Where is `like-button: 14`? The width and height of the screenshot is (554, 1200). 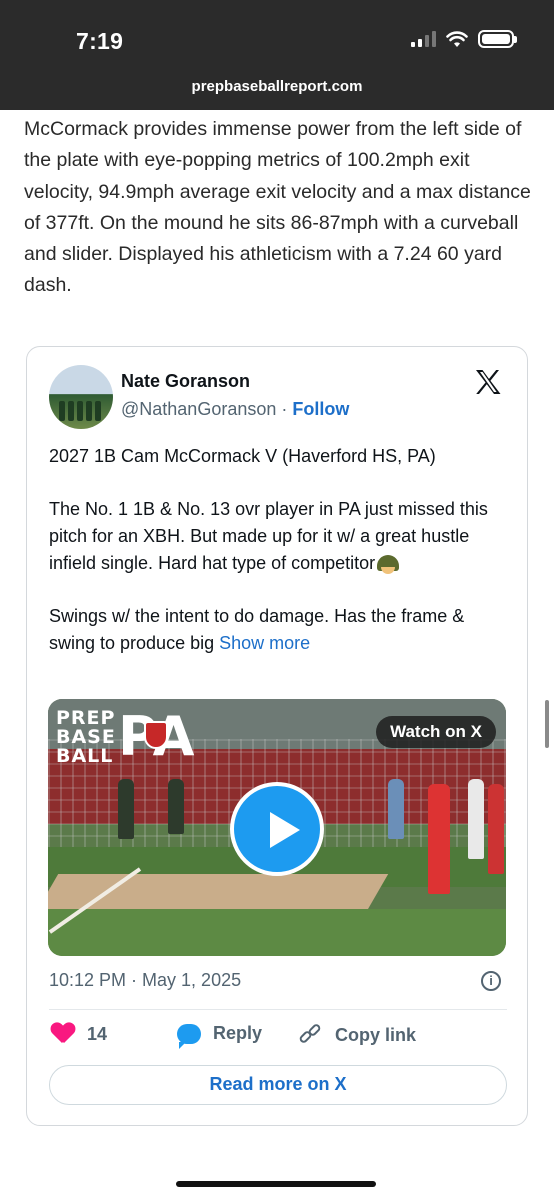 like-button: 14 is located at coordinates (79, 1034).